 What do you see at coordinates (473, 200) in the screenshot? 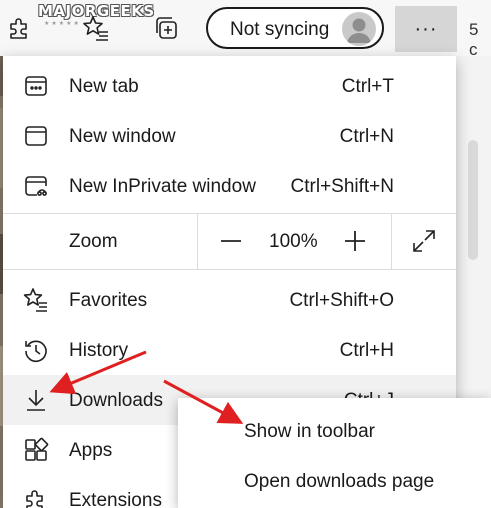
I see `scrollbar-thumb` at bounding box center [473, 200].